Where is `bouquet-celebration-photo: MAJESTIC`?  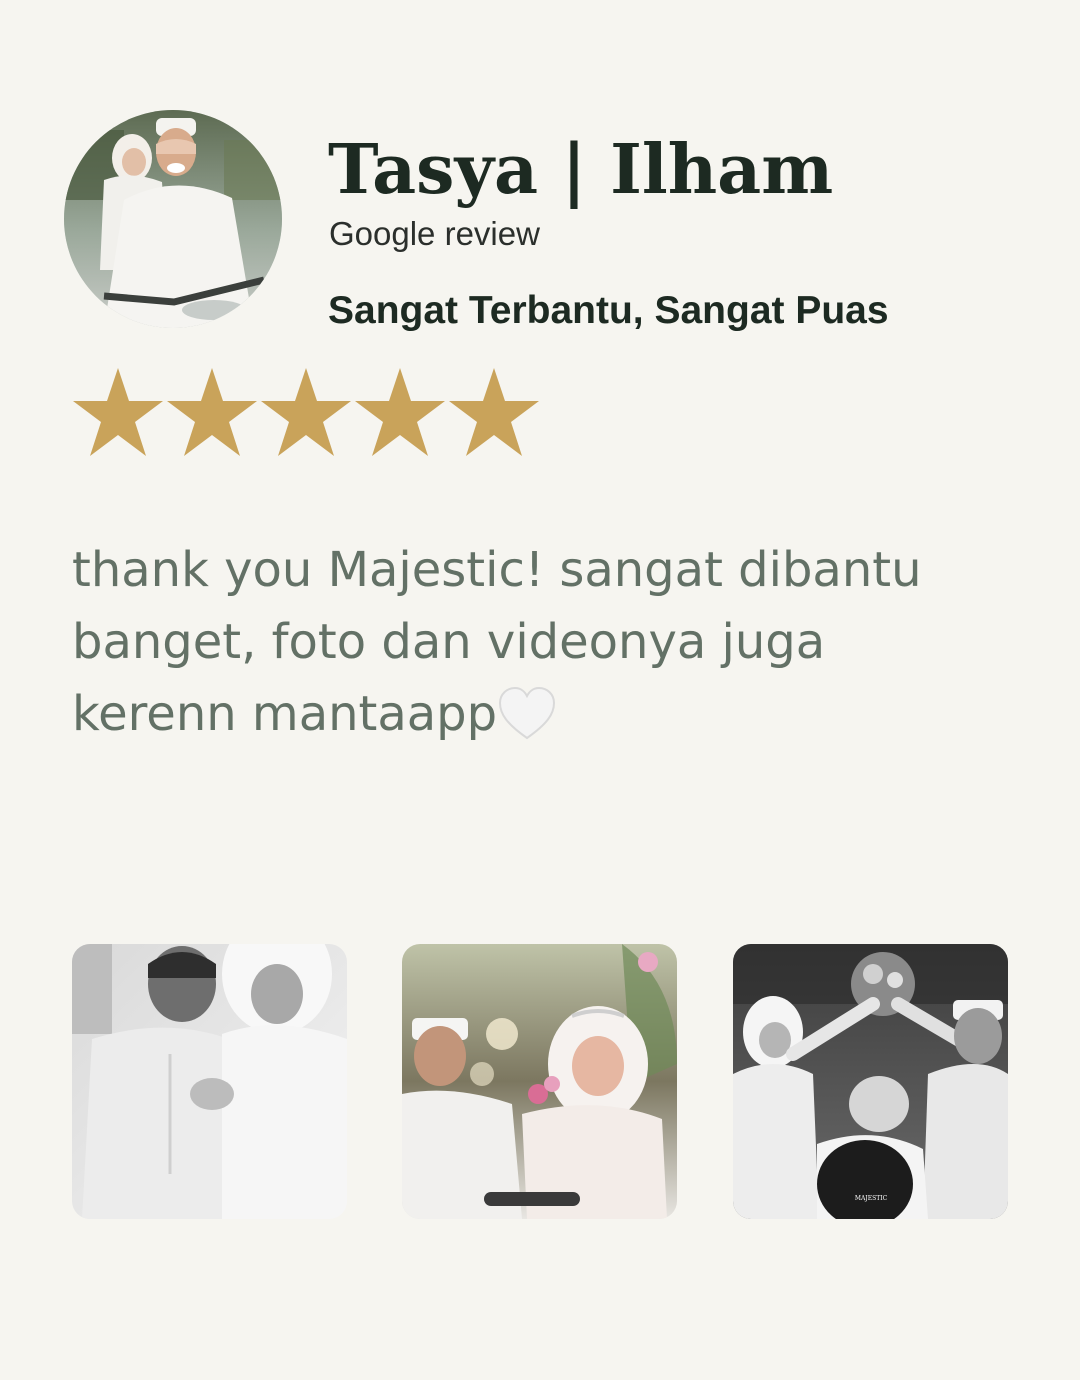 bouquet-celebration-photo: MAJESTIC is located at coordinates (870, 1081).